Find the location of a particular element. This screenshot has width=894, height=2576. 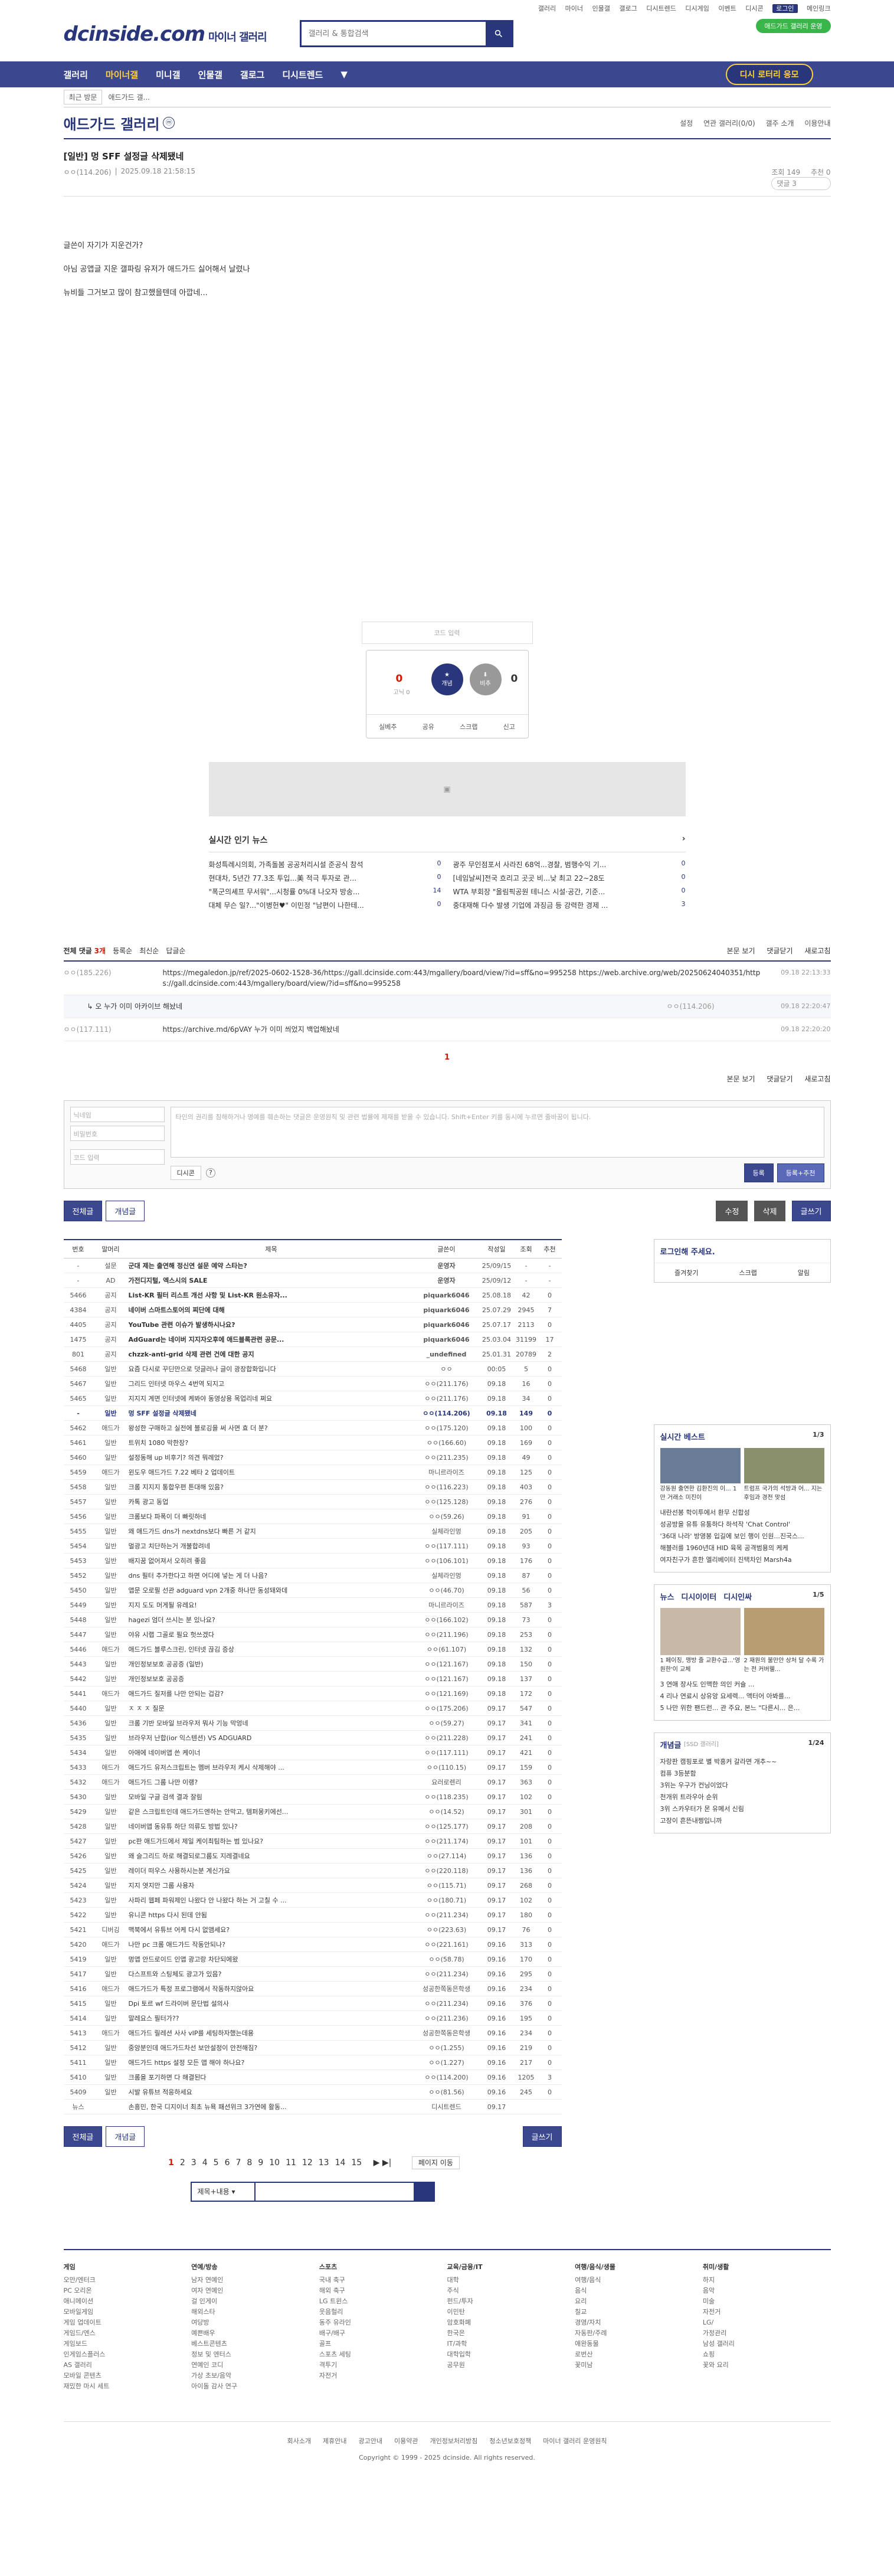

page-link: 6 is located at coordinates (227, 2163).